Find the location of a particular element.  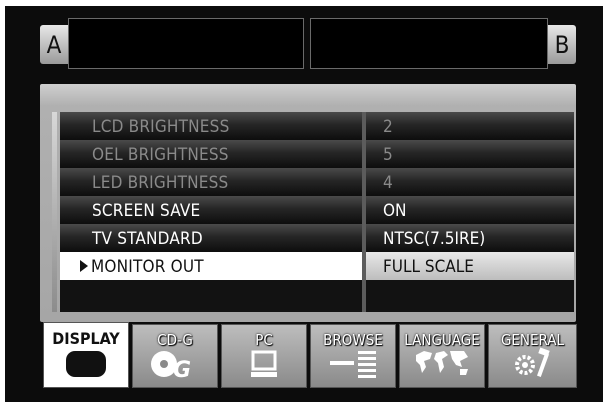

tab-browse: BROWSE is located at coordinates (353, 356).